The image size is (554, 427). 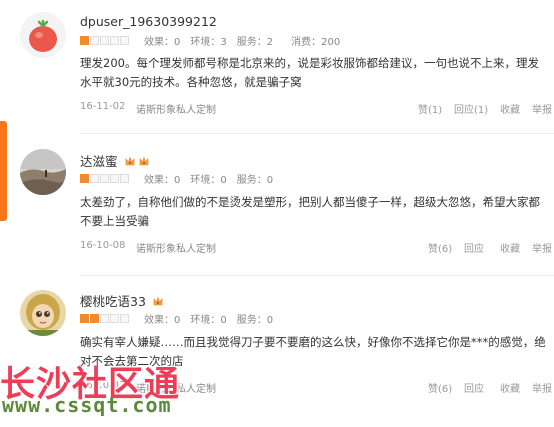 I want to click on spend-amount: 消费：200, so click(x=316, y=42).